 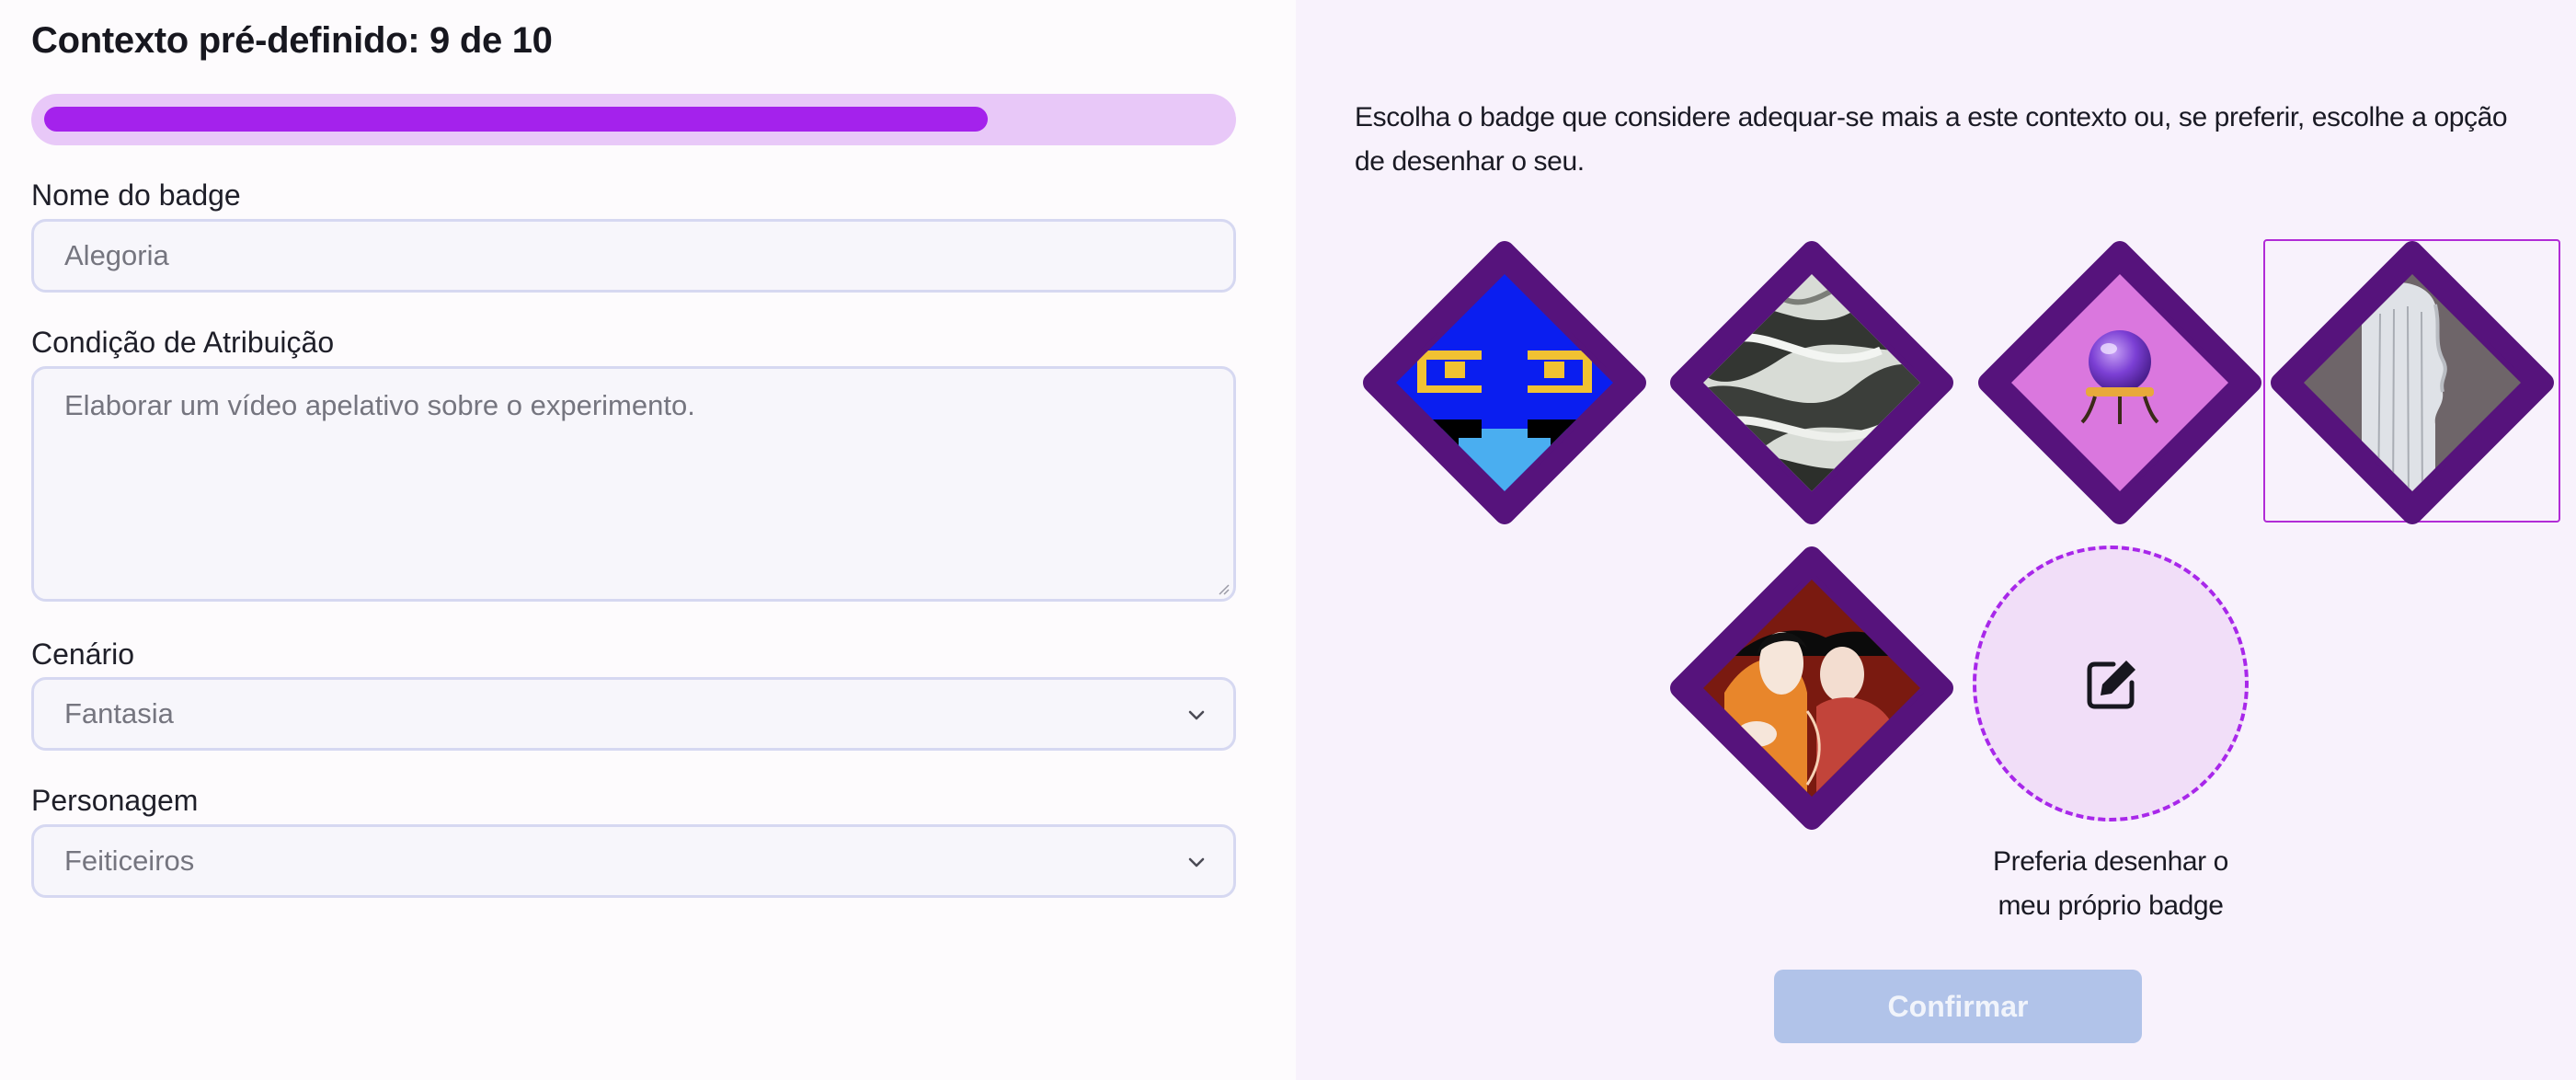 I want to click on badge-option-crystal-ball, so click(x=2120, y=383).